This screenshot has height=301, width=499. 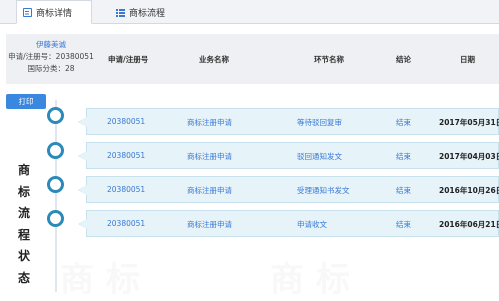 I want to click on tab-label: 商标流程, so click(x=147, y=13).